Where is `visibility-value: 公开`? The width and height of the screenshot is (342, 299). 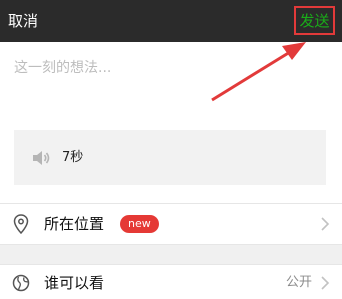
visibility-value: 公开 is located at coordinates (298, 282).